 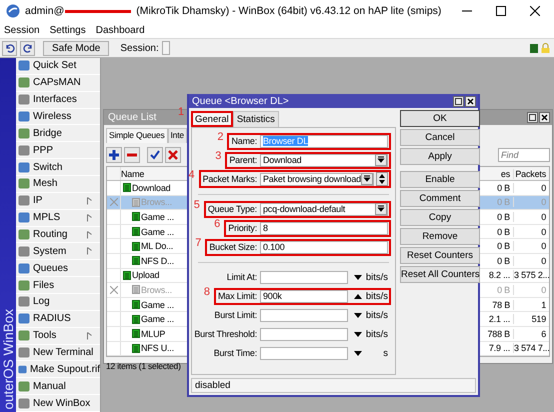 I want to click on sidebar-item: Switch, so click(x=58, y=167).